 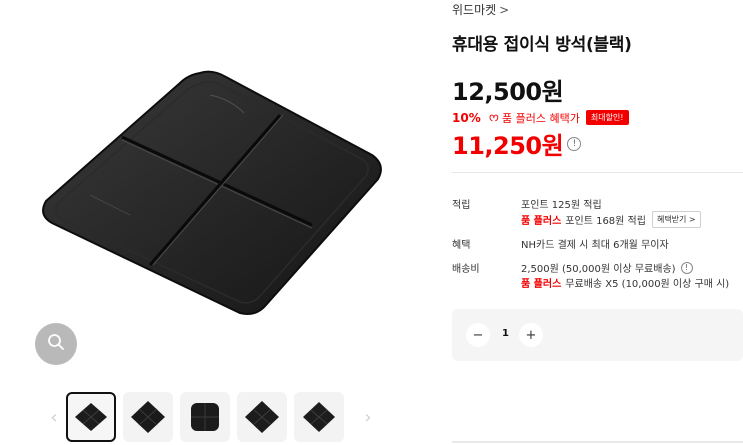 What do you see at coordinates (461, 245) in the screenshot?
I see `benefit-label: 혜택` at bounding box center [461, 245].